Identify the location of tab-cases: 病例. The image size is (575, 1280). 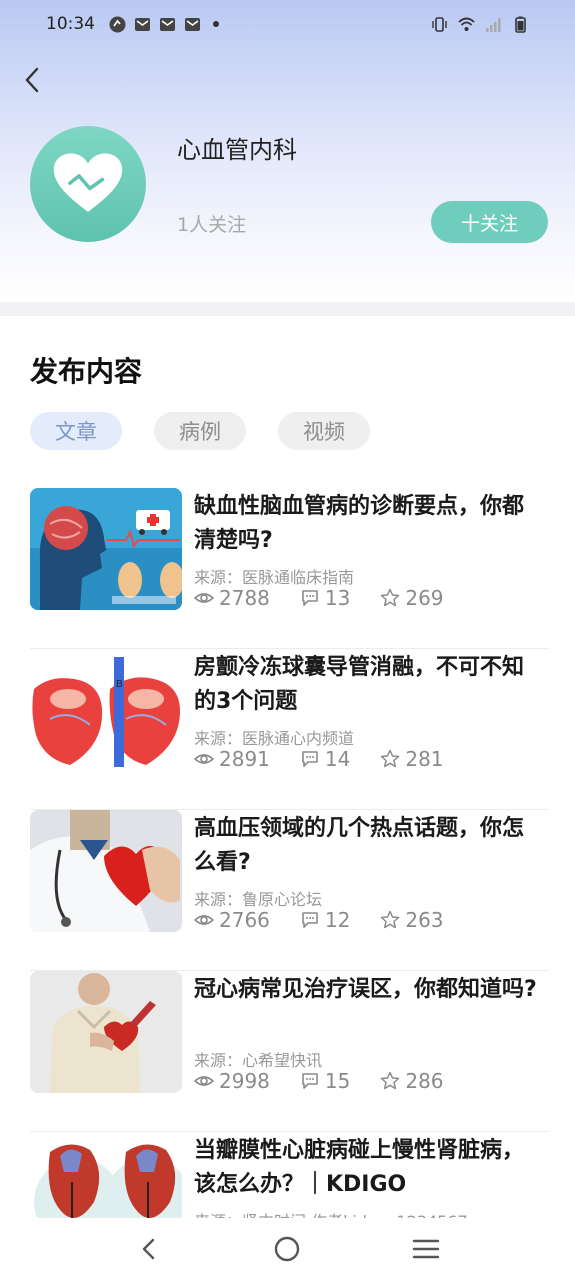
(200, 431).